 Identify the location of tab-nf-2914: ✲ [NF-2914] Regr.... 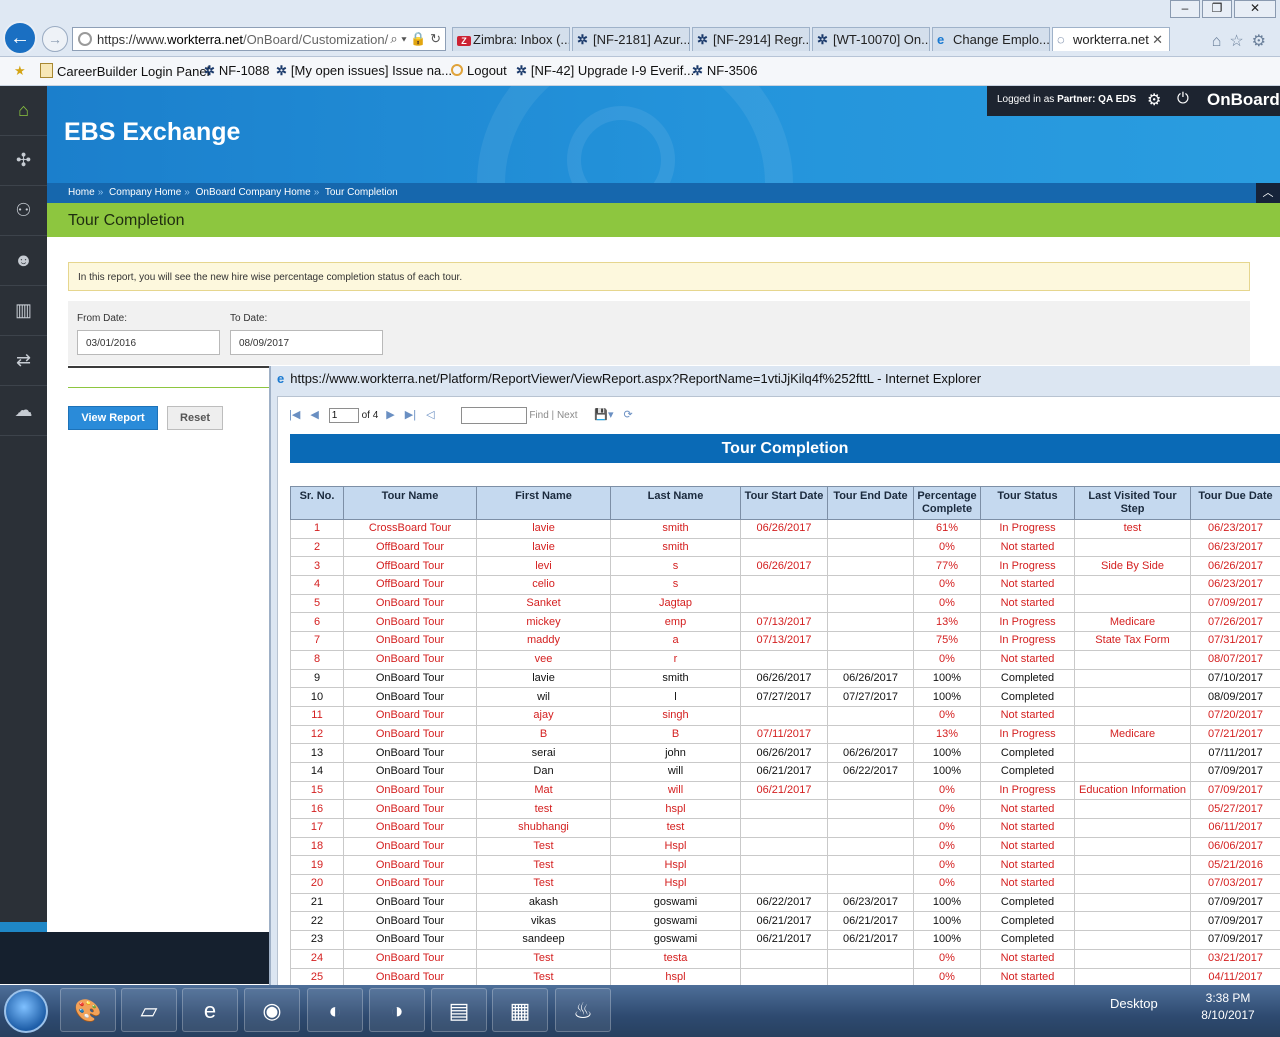
(751, 39).